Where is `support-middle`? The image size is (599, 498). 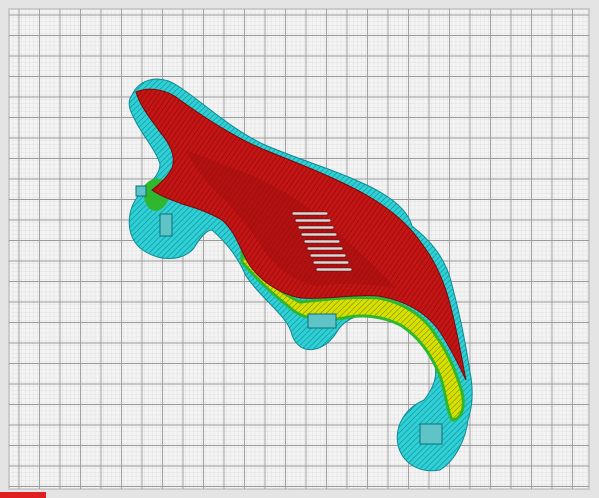
support-middle is located at coordinates (322, 321).